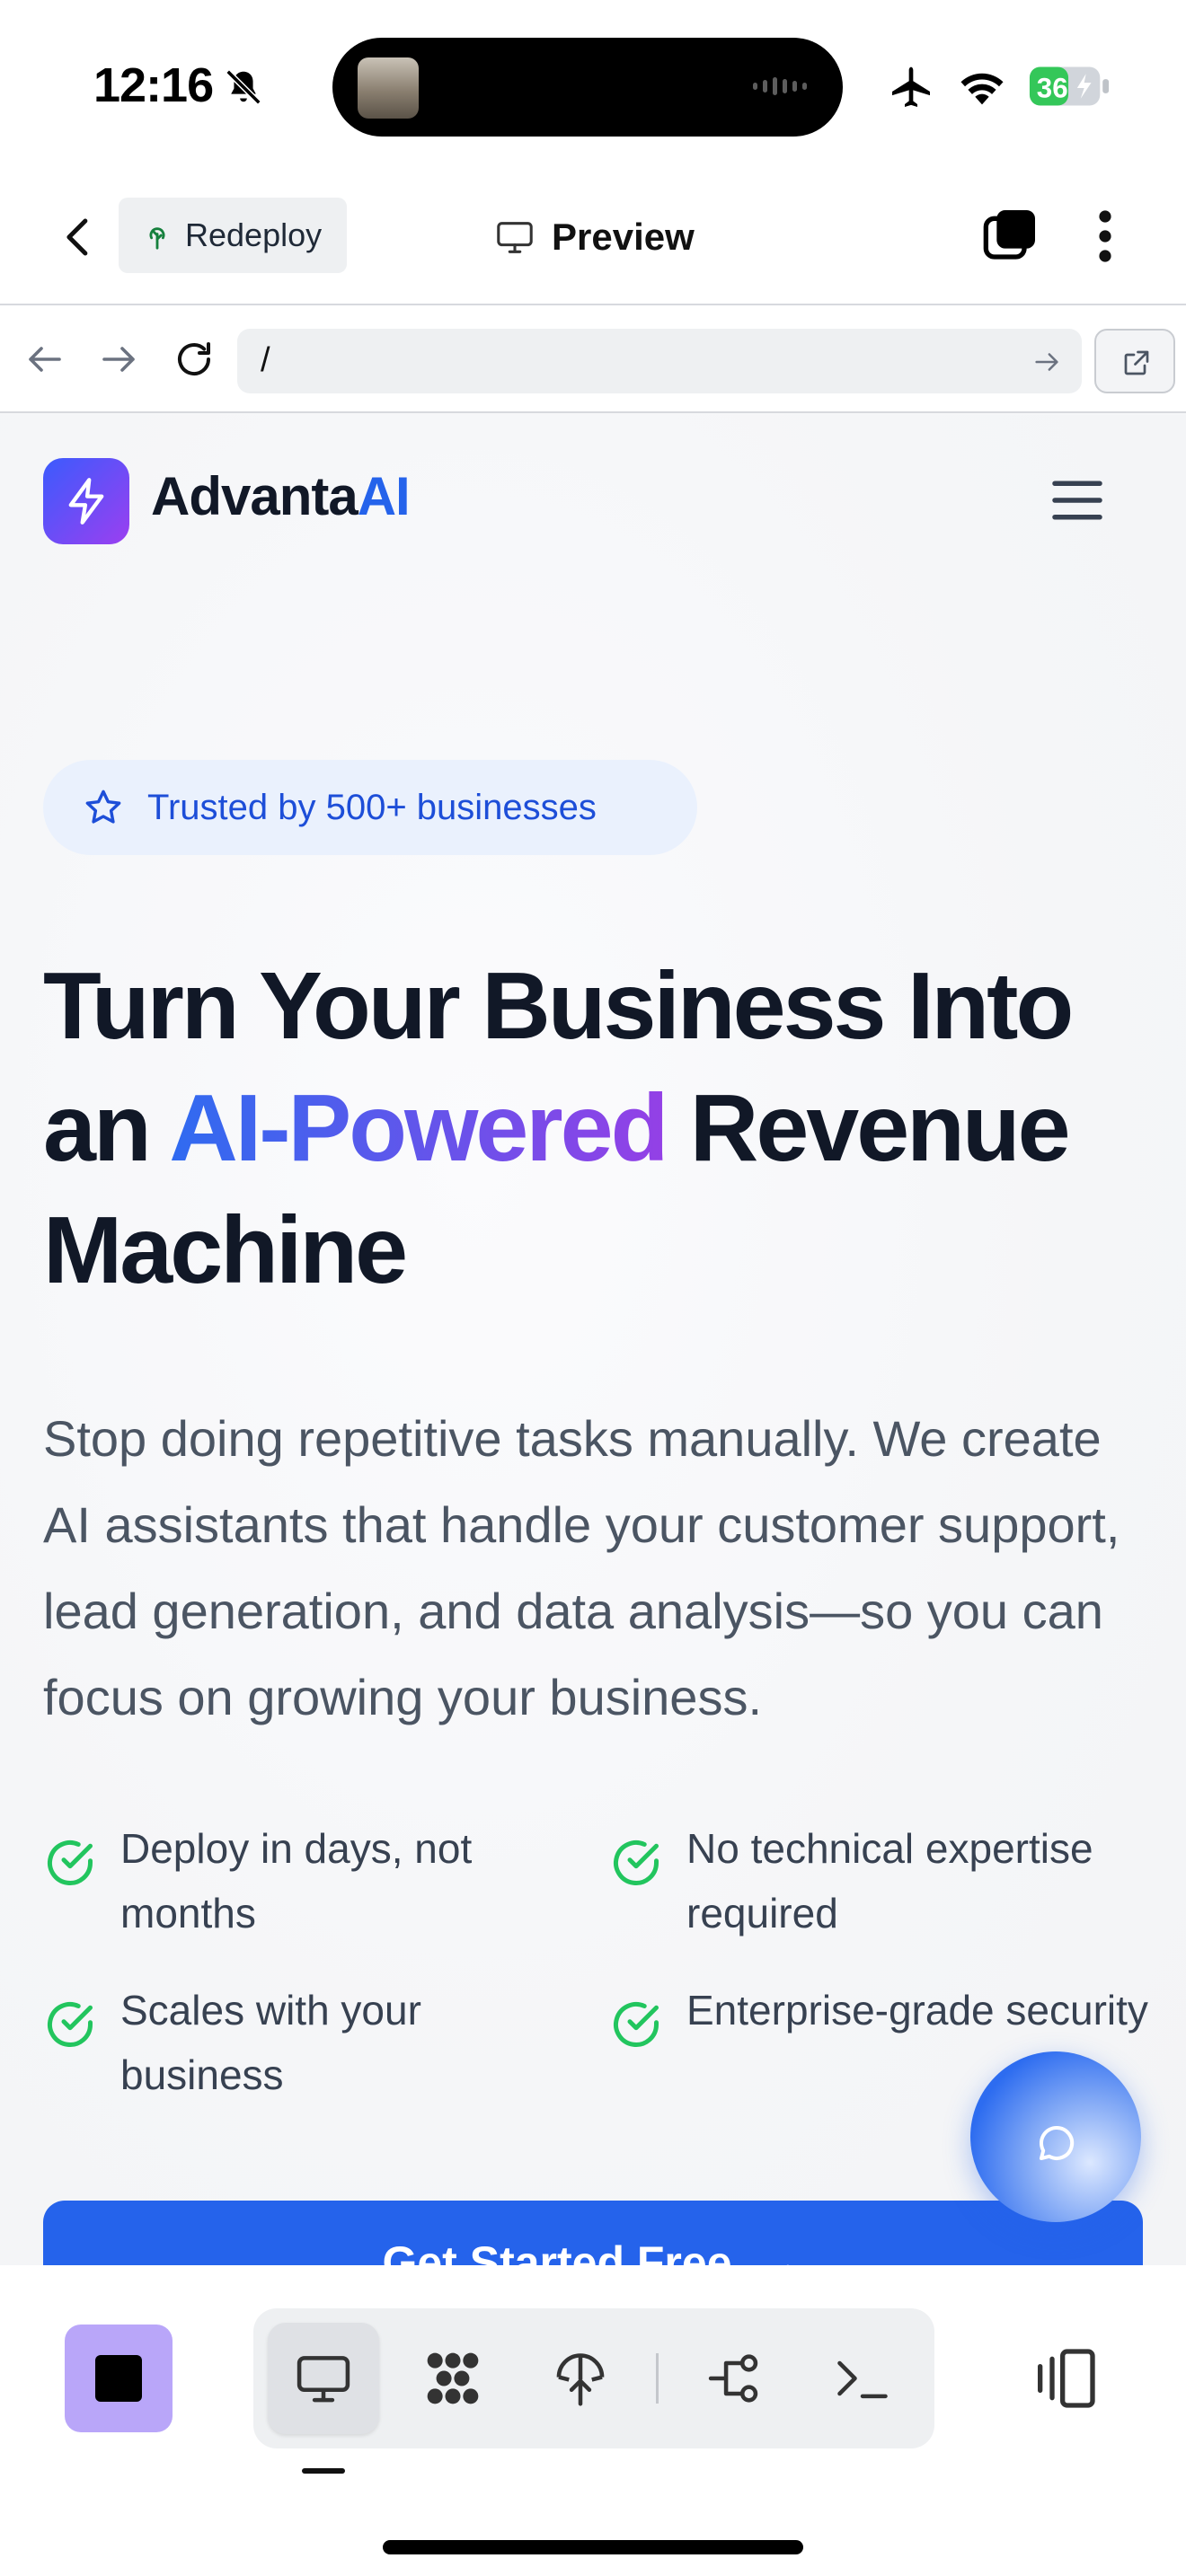  Describe the element at coordinates (515, 237) in the screenshot. I see `monitor-icon` at that location.